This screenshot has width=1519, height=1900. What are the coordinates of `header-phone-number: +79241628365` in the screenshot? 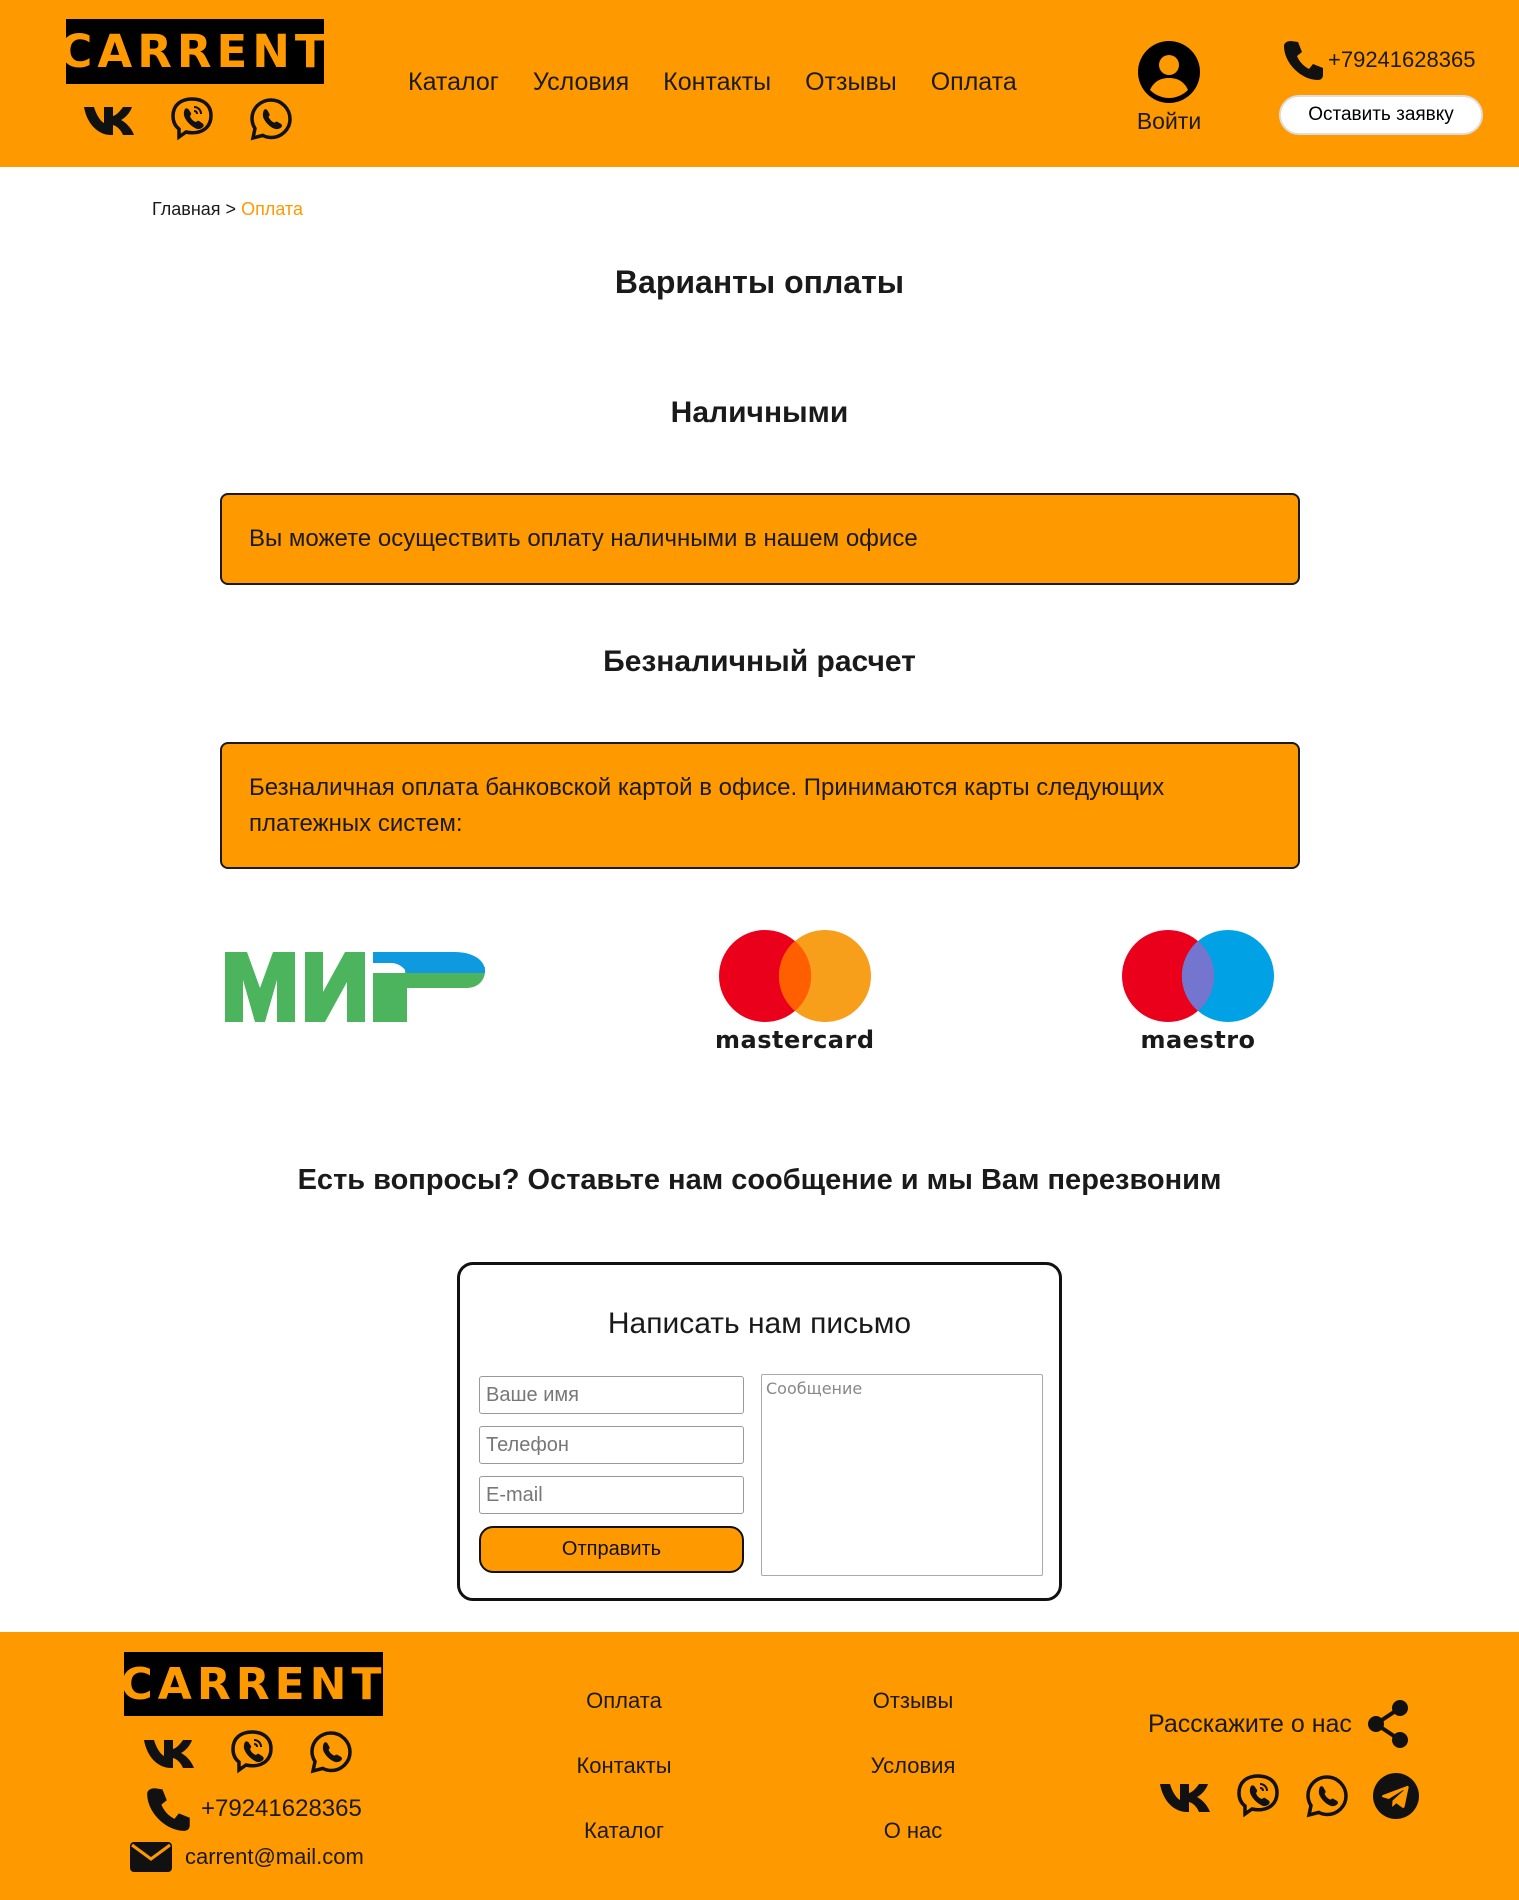 It's located at (1402, 59).